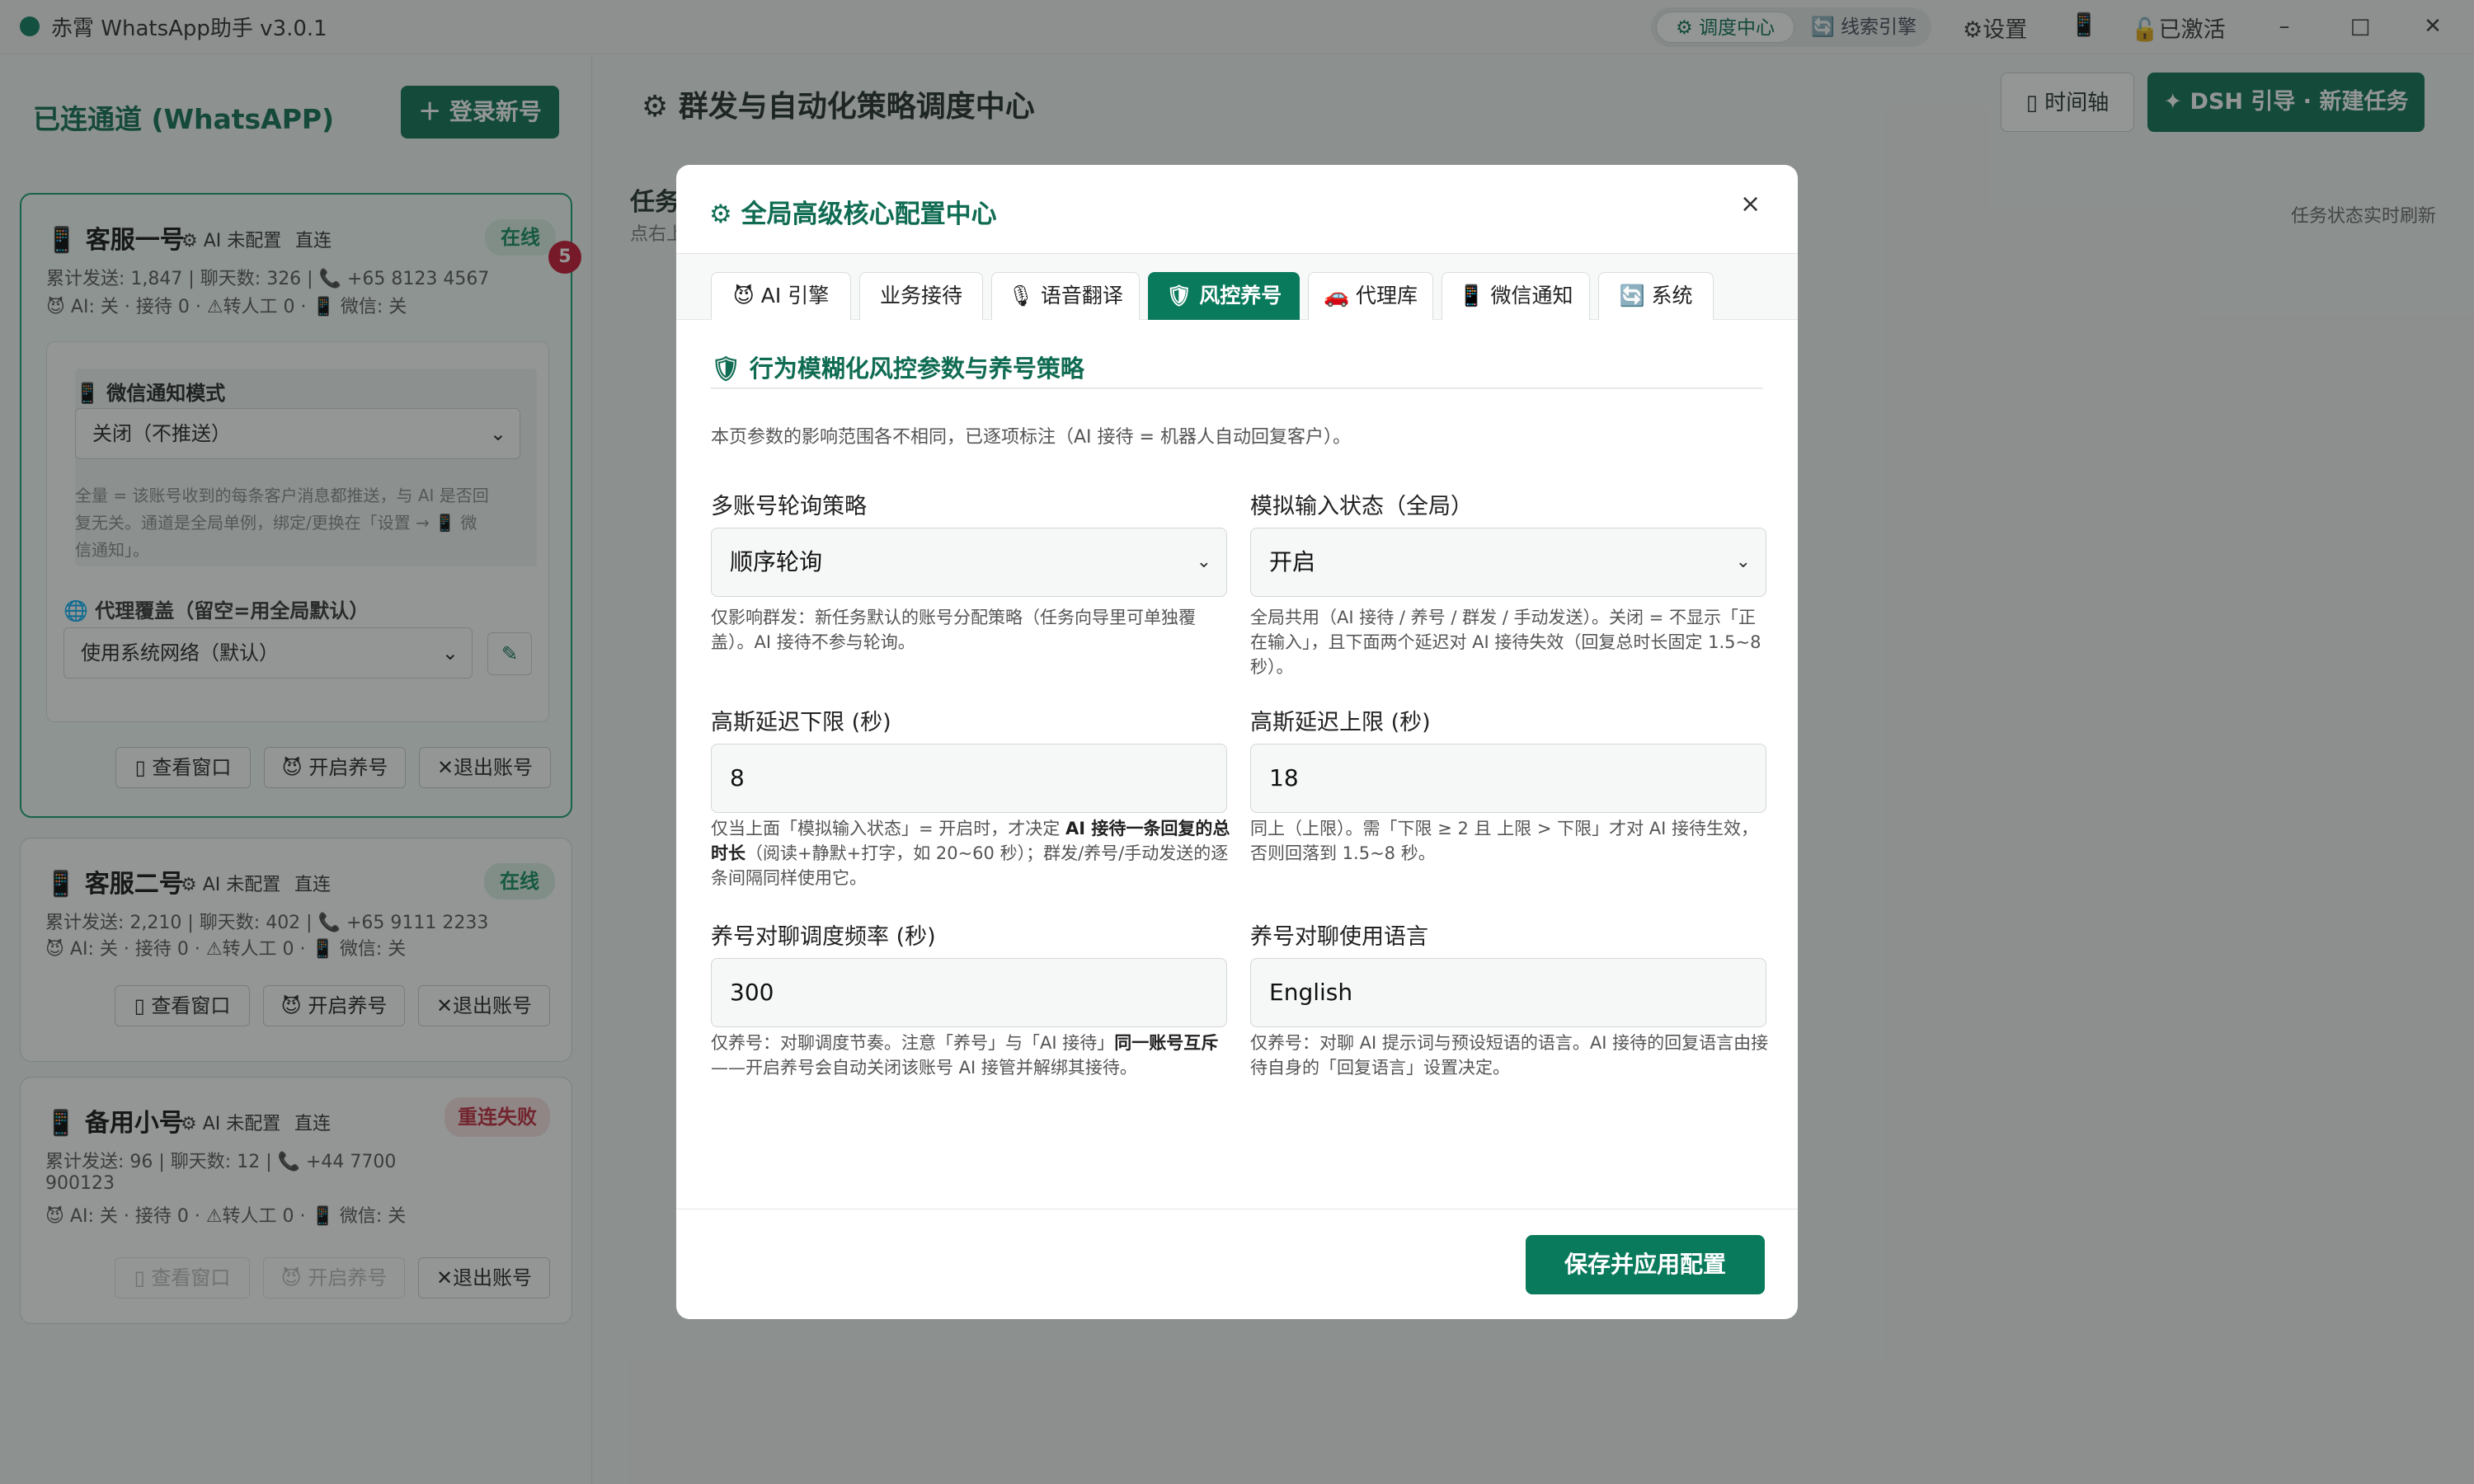 This screenshot has width=2474, height=1484. I want to click on delay-min-input: 8, so click(969, 778).